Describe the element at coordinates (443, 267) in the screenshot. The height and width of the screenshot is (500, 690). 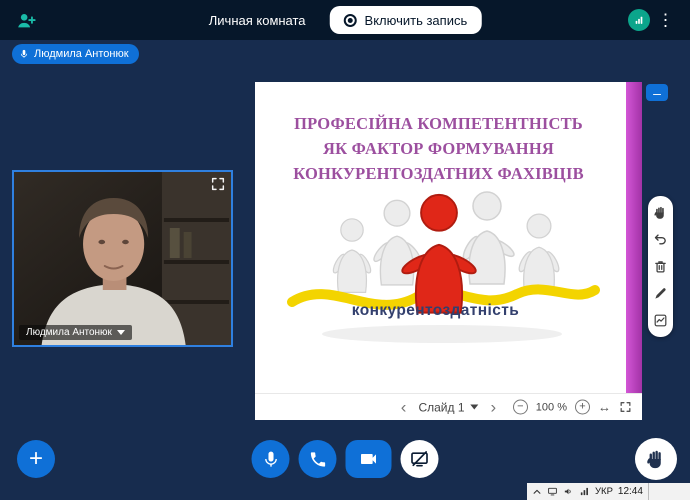
I see `slide-illustration` at that location.